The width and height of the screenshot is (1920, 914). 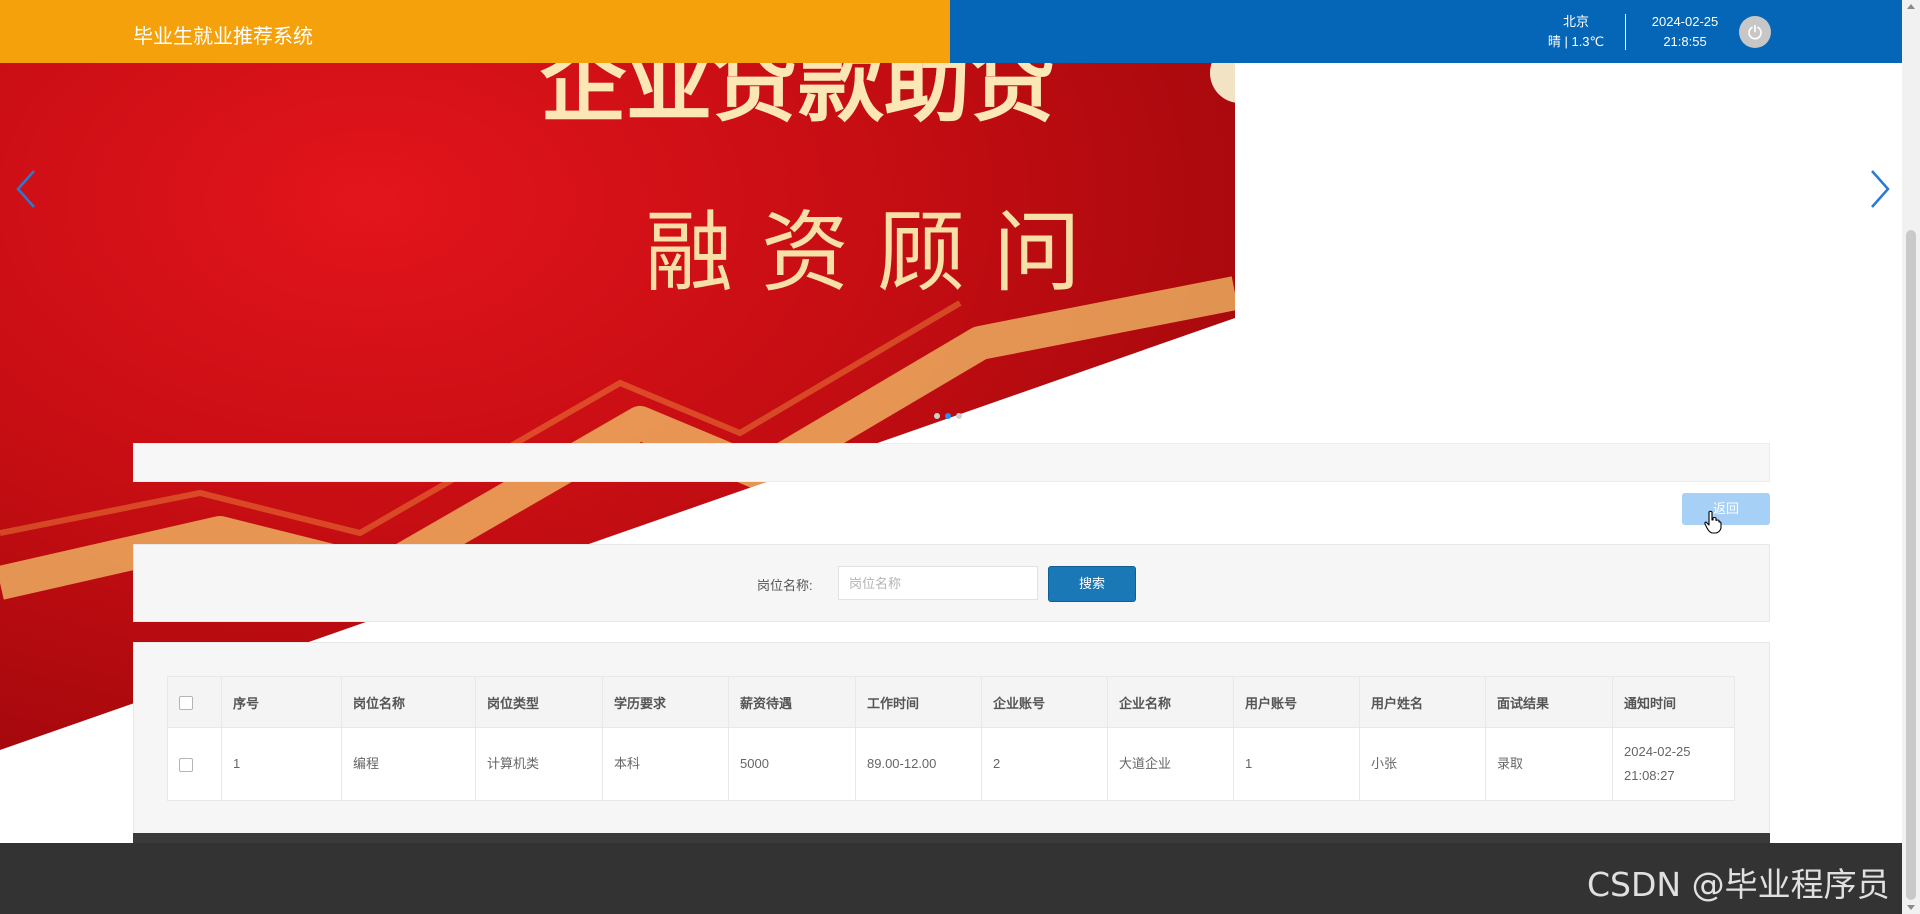 What do you see at coordinates (186, 764) in the screenshot?
I see `row-checkbox` at bounding box center [186, 764].